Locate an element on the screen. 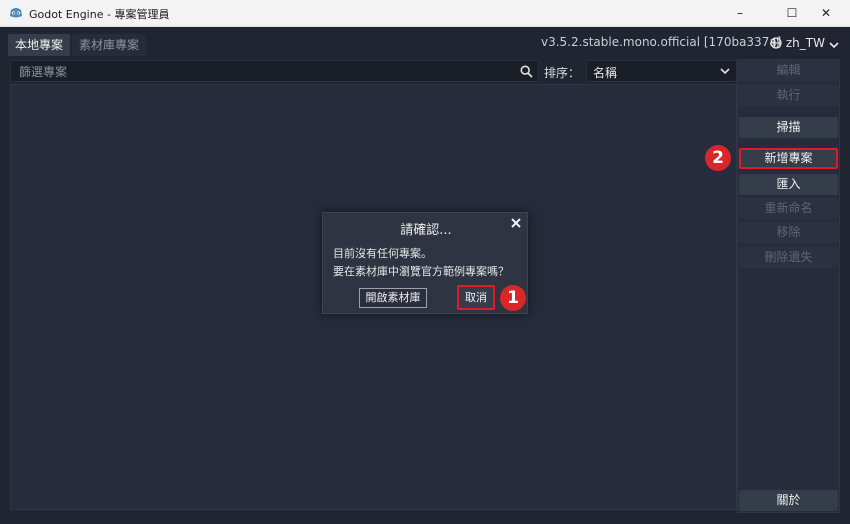 Image resolution: width=850 pixels, height=524 pixels. import-button: 匯入 is located at coordinates (788, 184).